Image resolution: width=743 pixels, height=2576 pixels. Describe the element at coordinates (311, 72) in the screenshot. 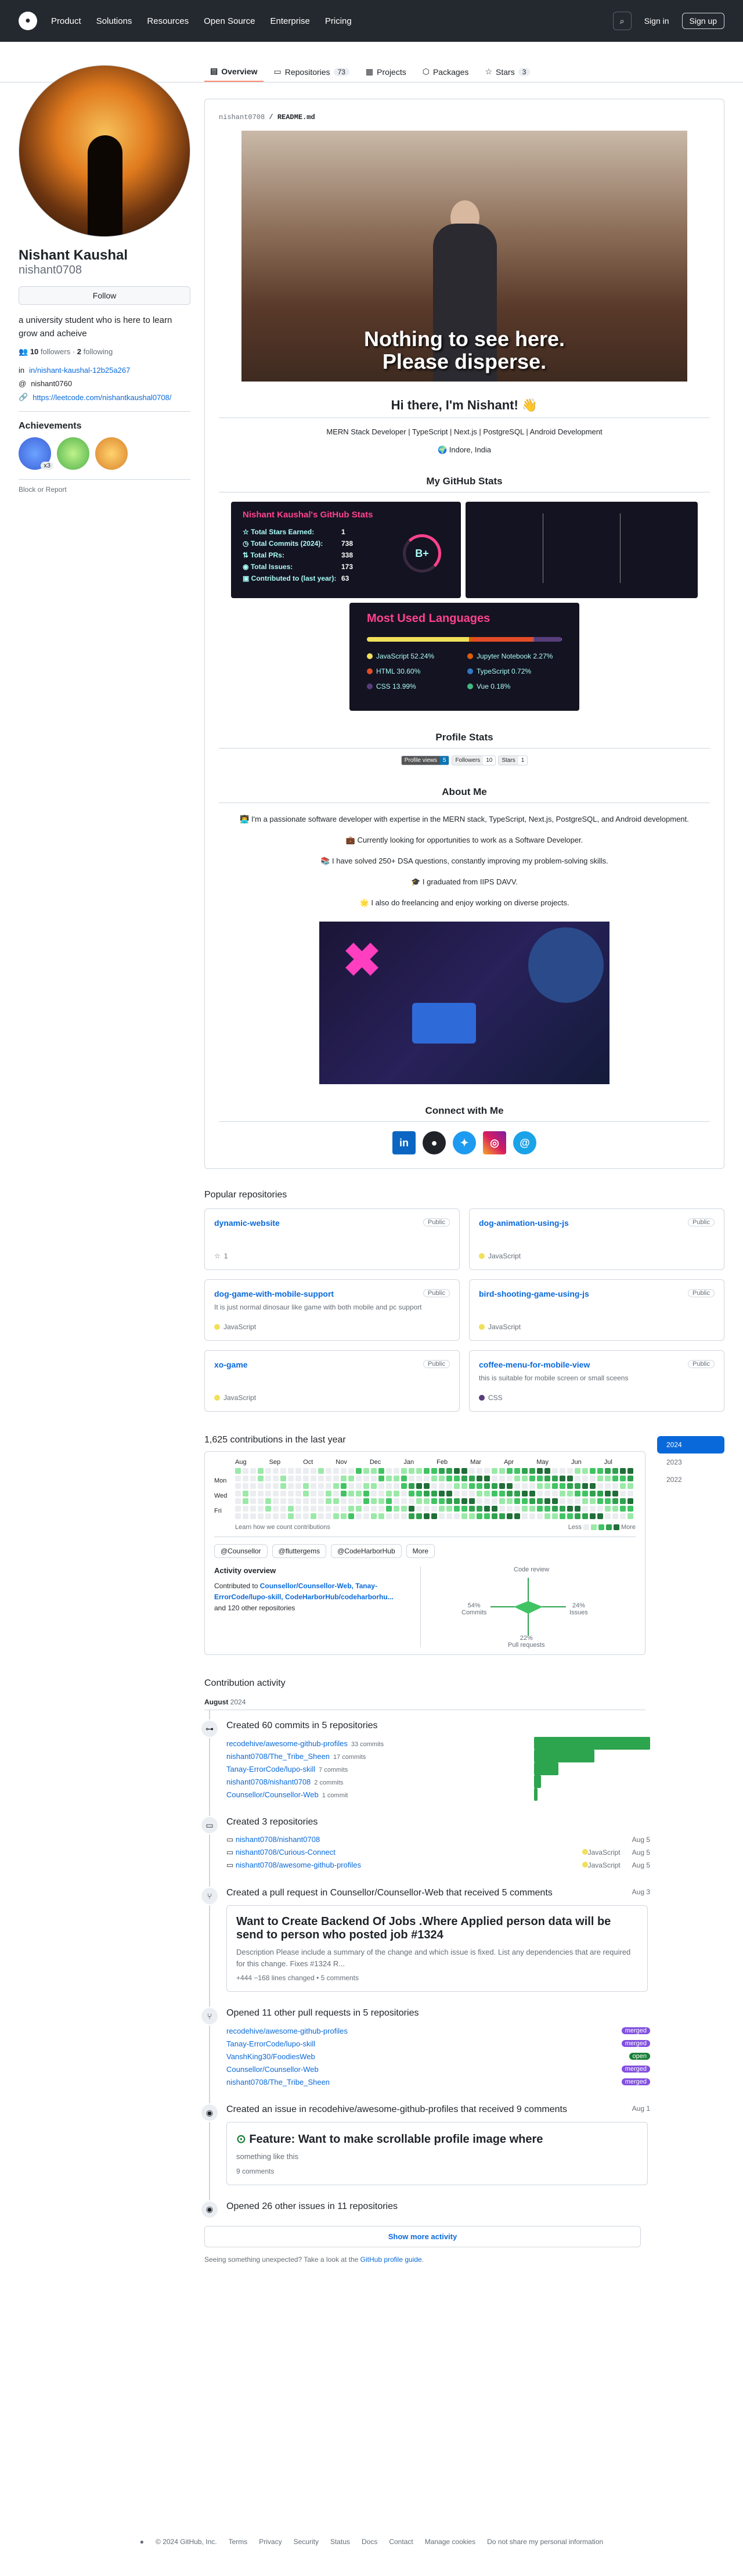

I see `tab-repositories: ▭ Repositories 73` at that location.